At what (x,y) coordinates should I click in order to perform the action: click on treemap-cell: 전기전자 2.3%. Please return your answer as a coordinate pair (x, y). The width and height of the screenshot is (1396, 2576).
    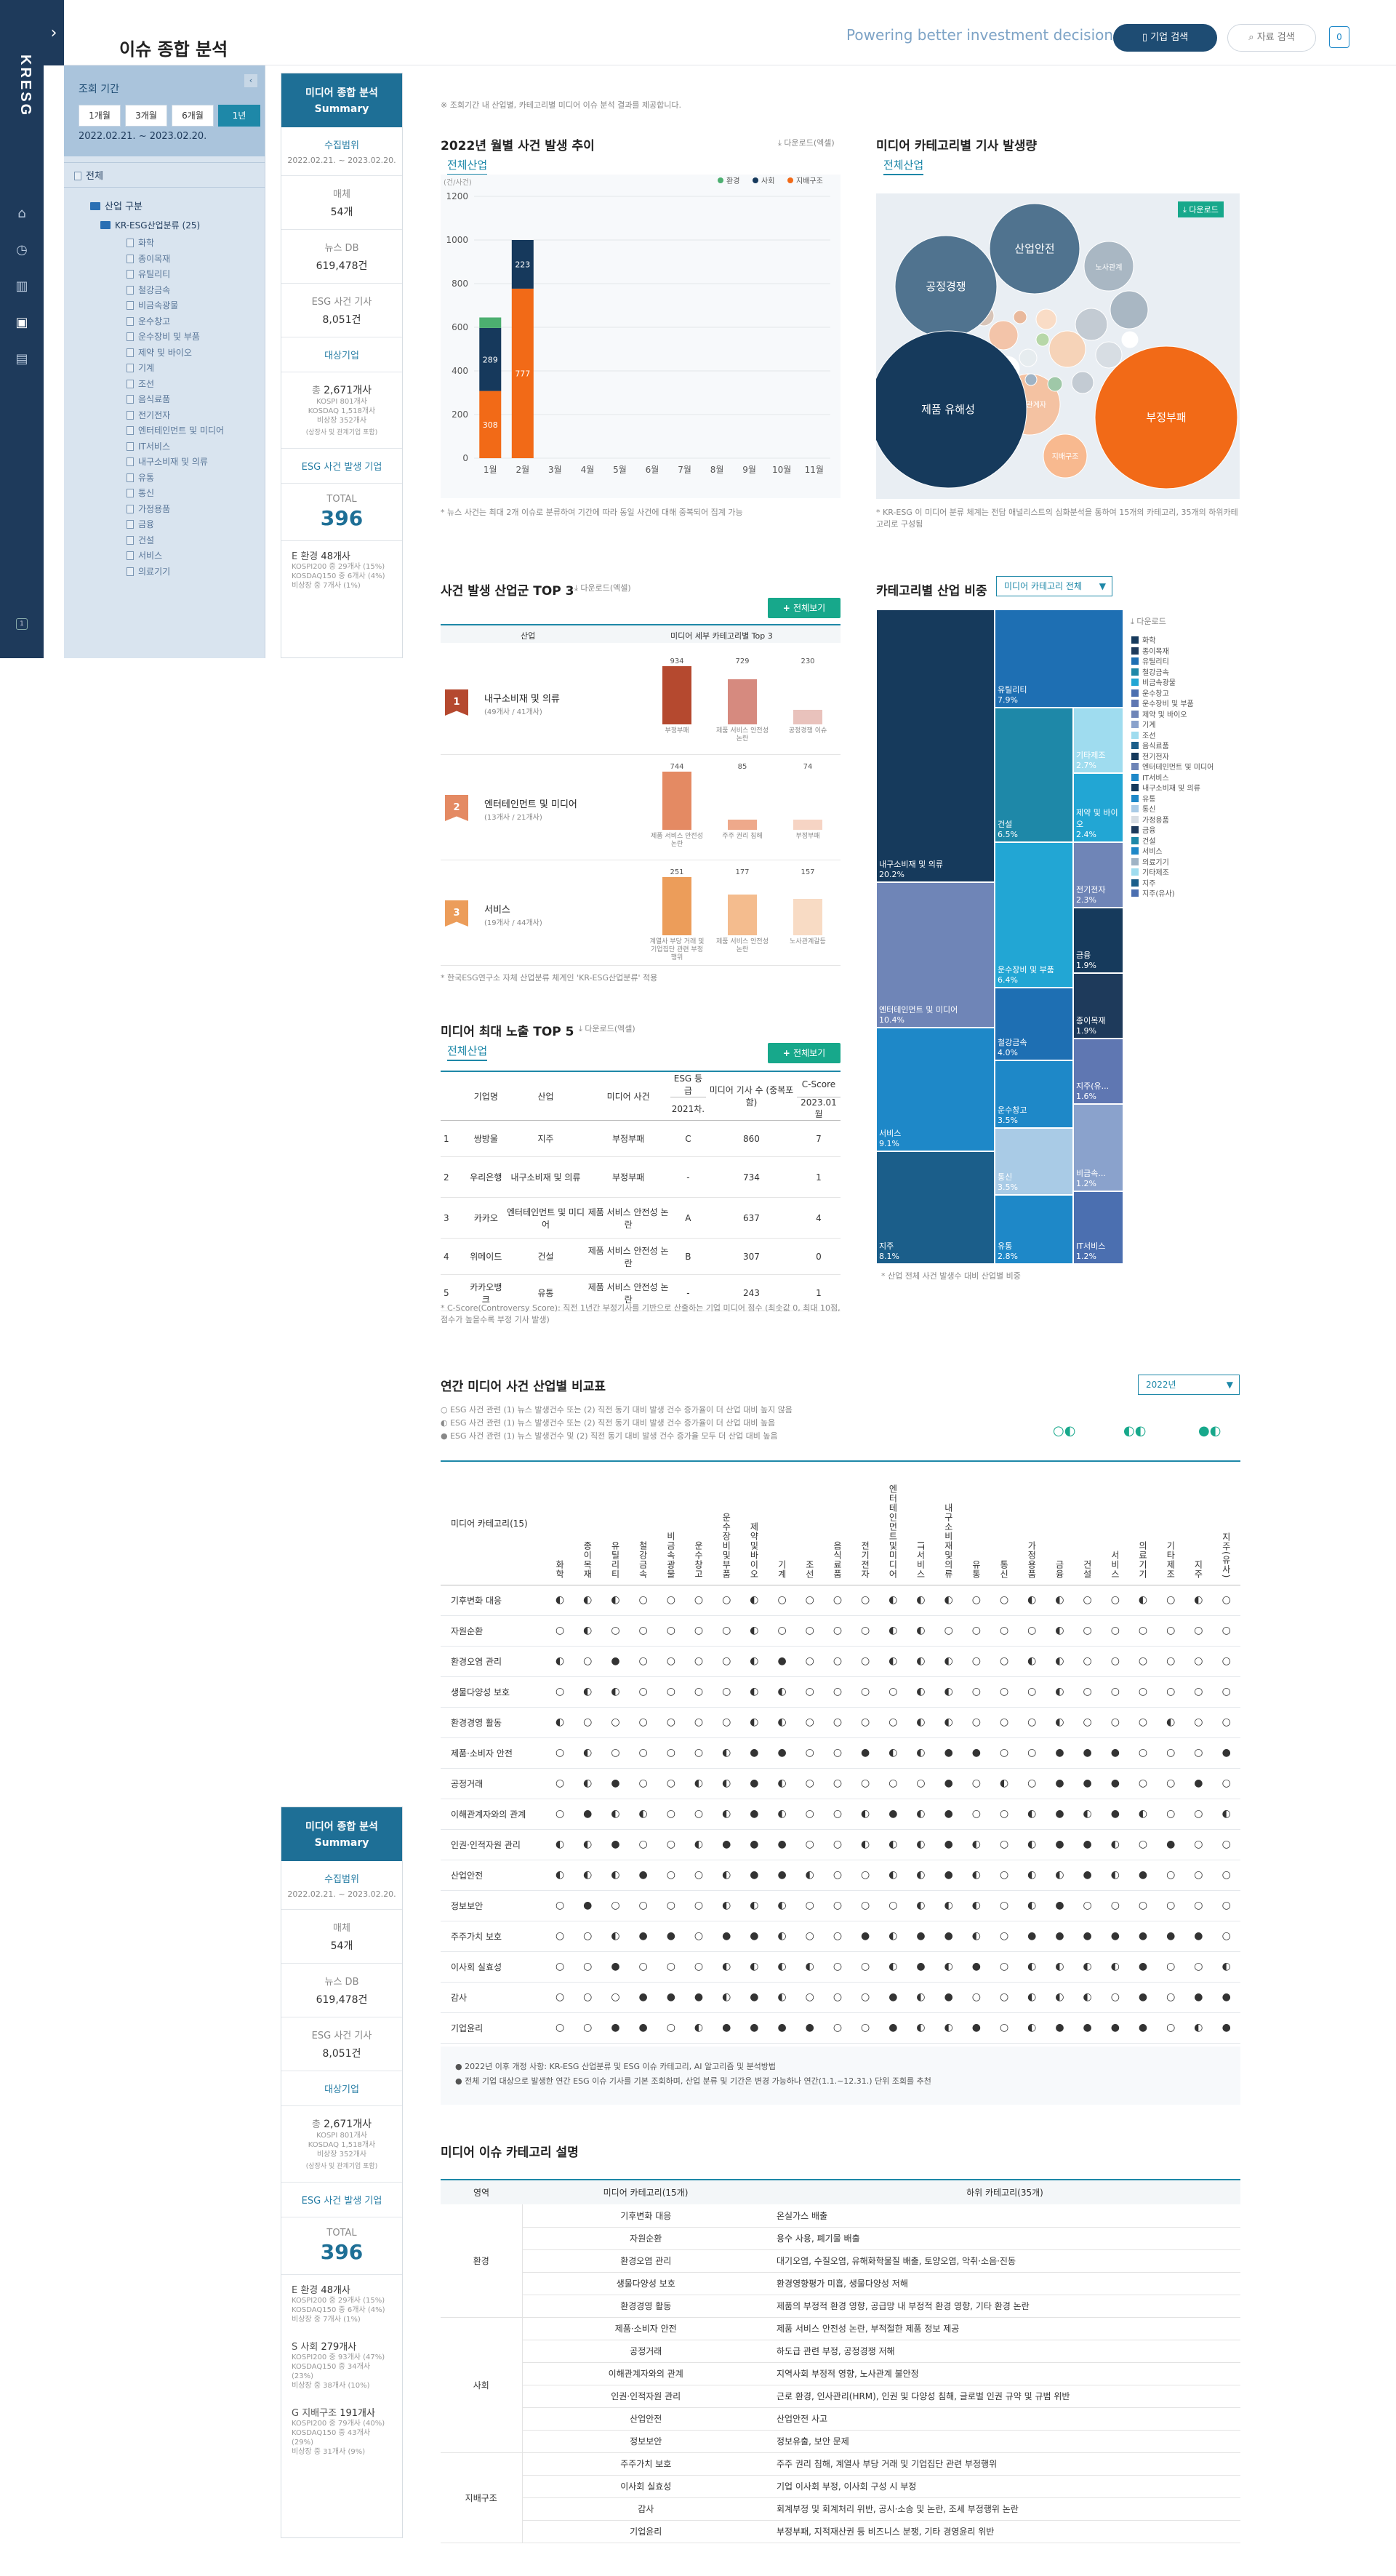
    Looking at the image, I should click on (1098, 875).